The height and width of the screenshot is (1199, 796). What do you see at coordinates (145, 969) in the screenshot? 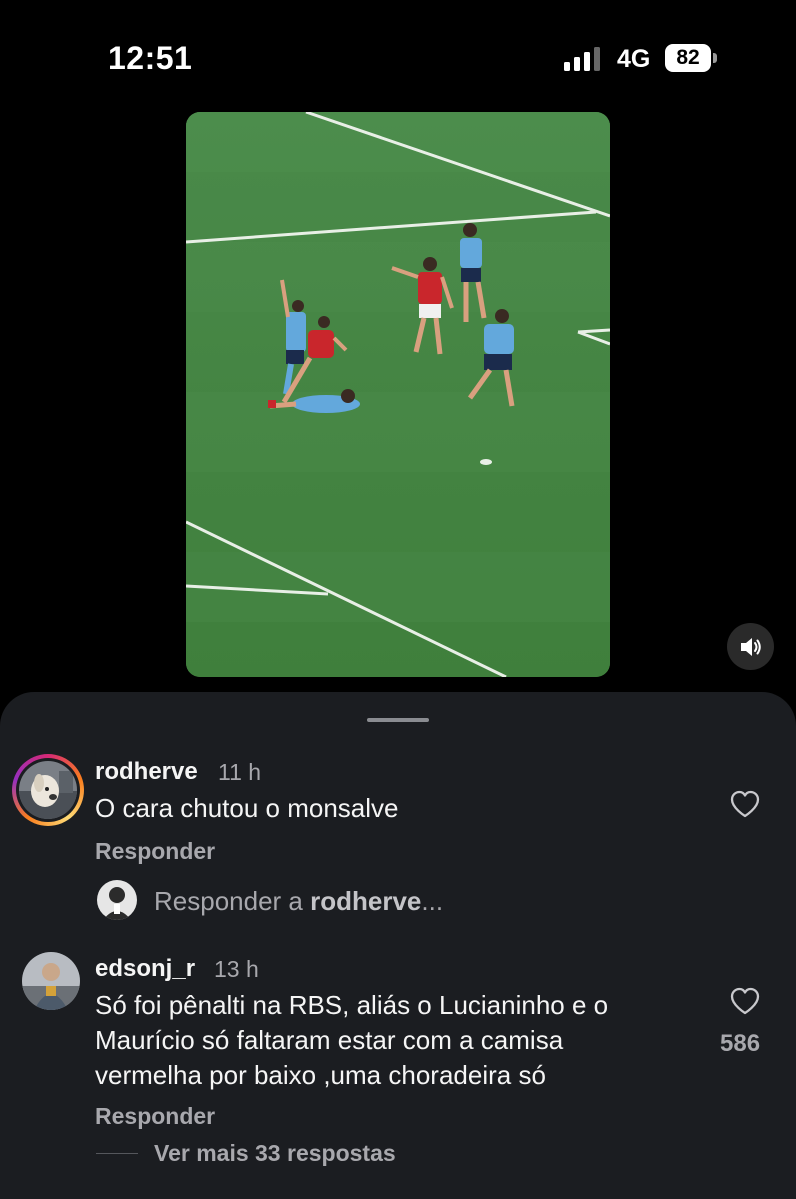
I see `comment-username: edsonj_r` at bounding box center [145, 969].